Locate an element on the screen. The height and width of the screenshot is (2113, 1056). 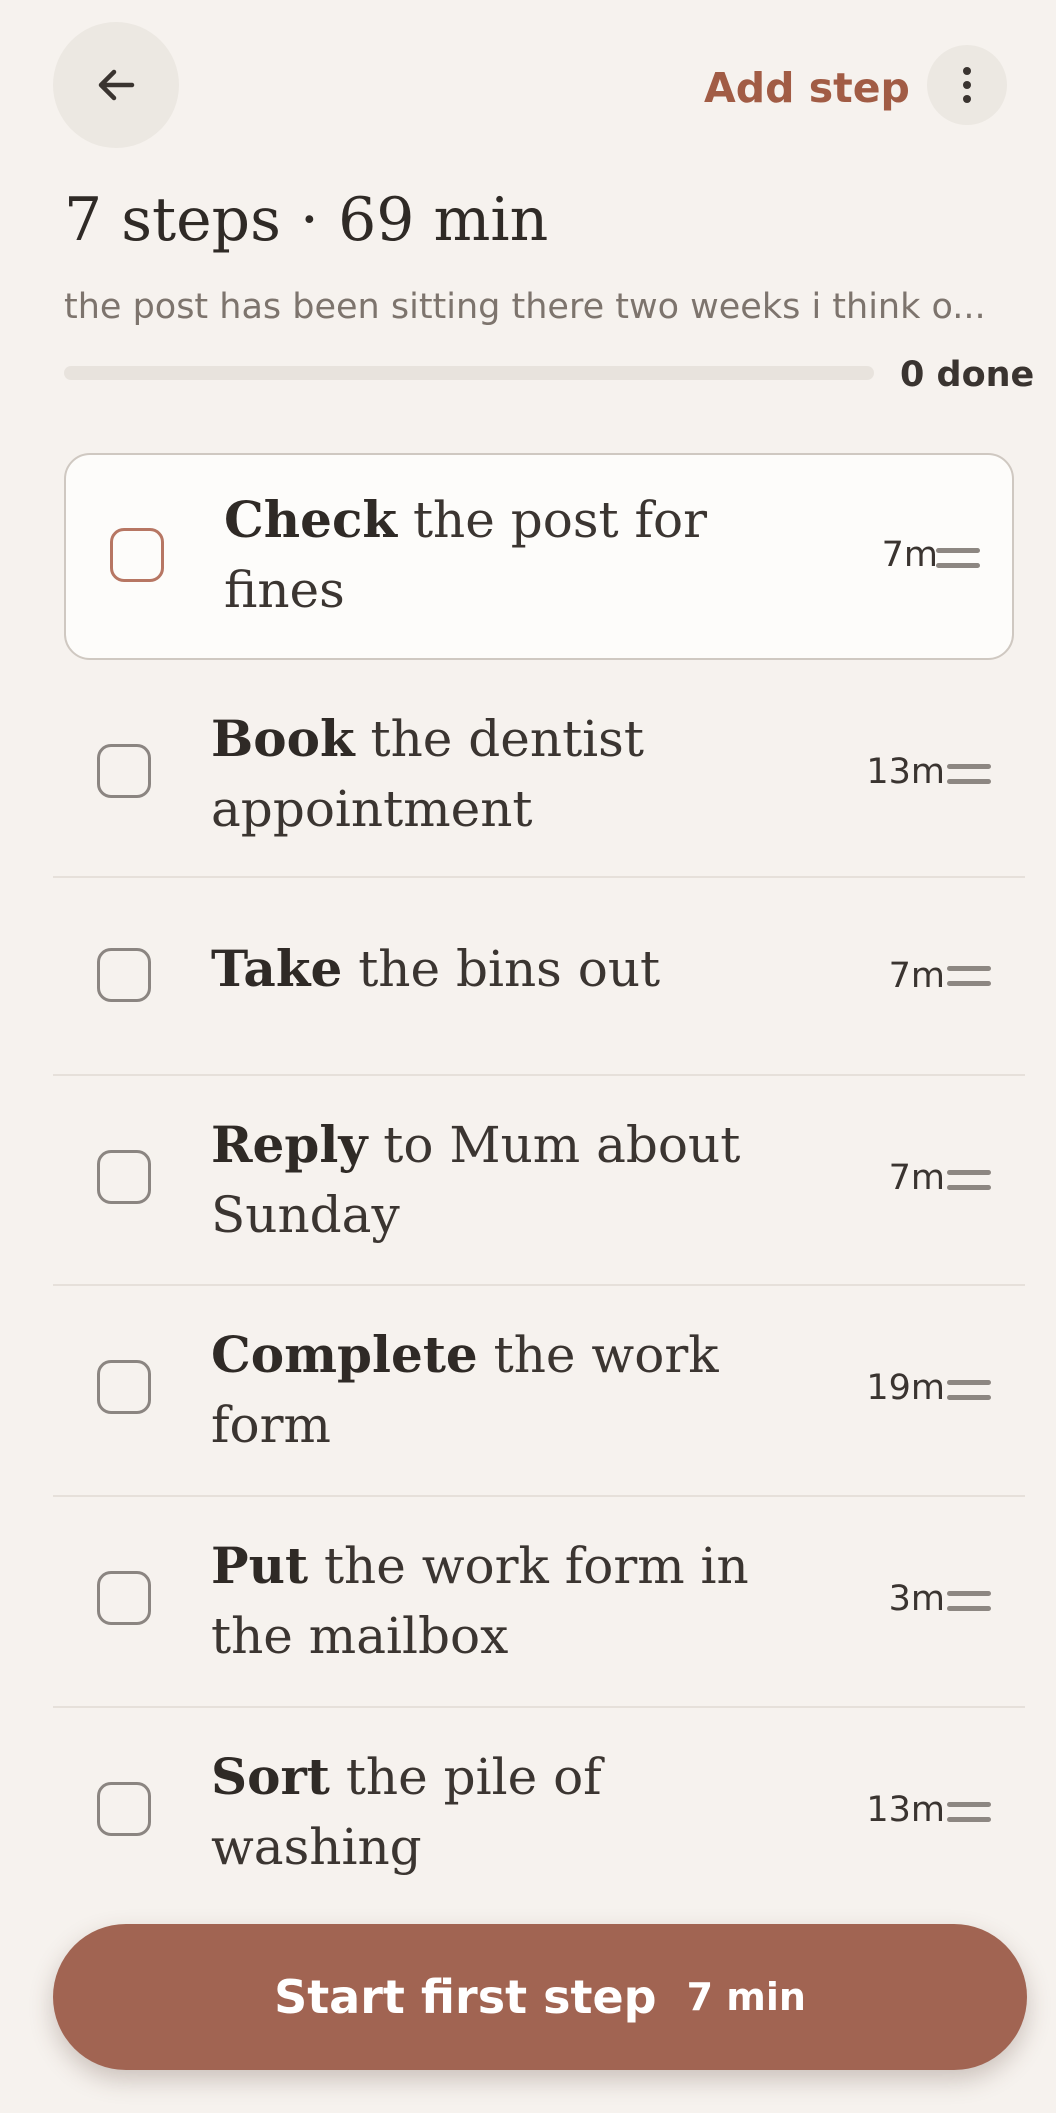
step-verb: Take is located at coordinates (277, 968).